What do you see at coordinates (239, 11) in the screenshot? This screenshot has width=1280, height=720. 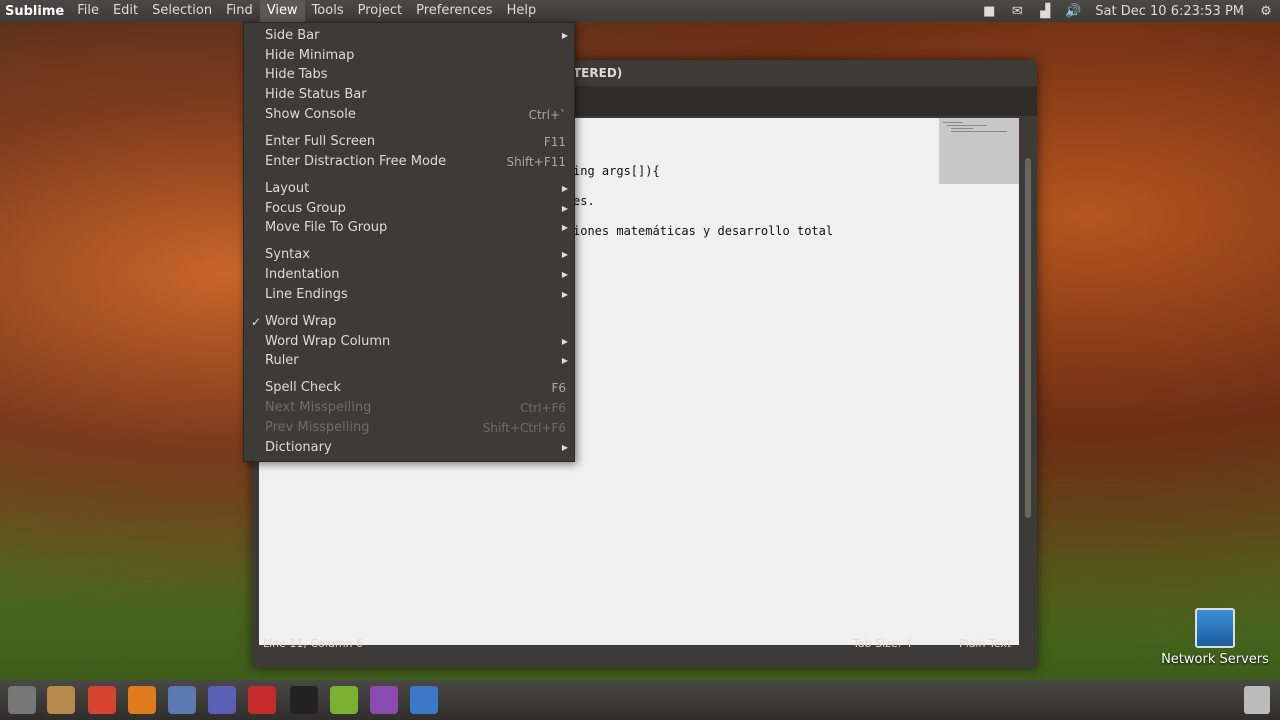 I see `menu-find: Find` at bounding box center [239, 11].